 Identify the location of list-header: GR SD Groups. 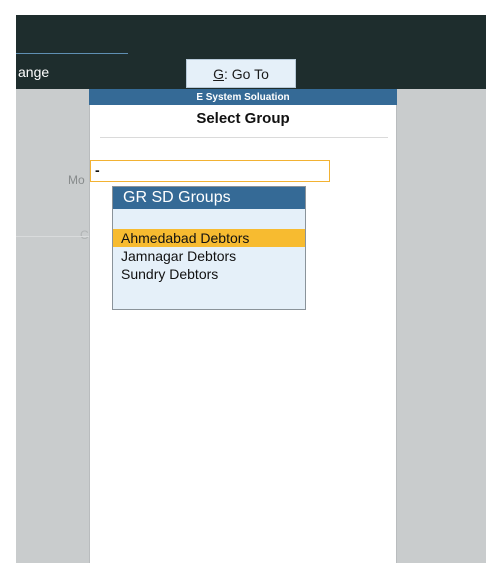
(209, 198).